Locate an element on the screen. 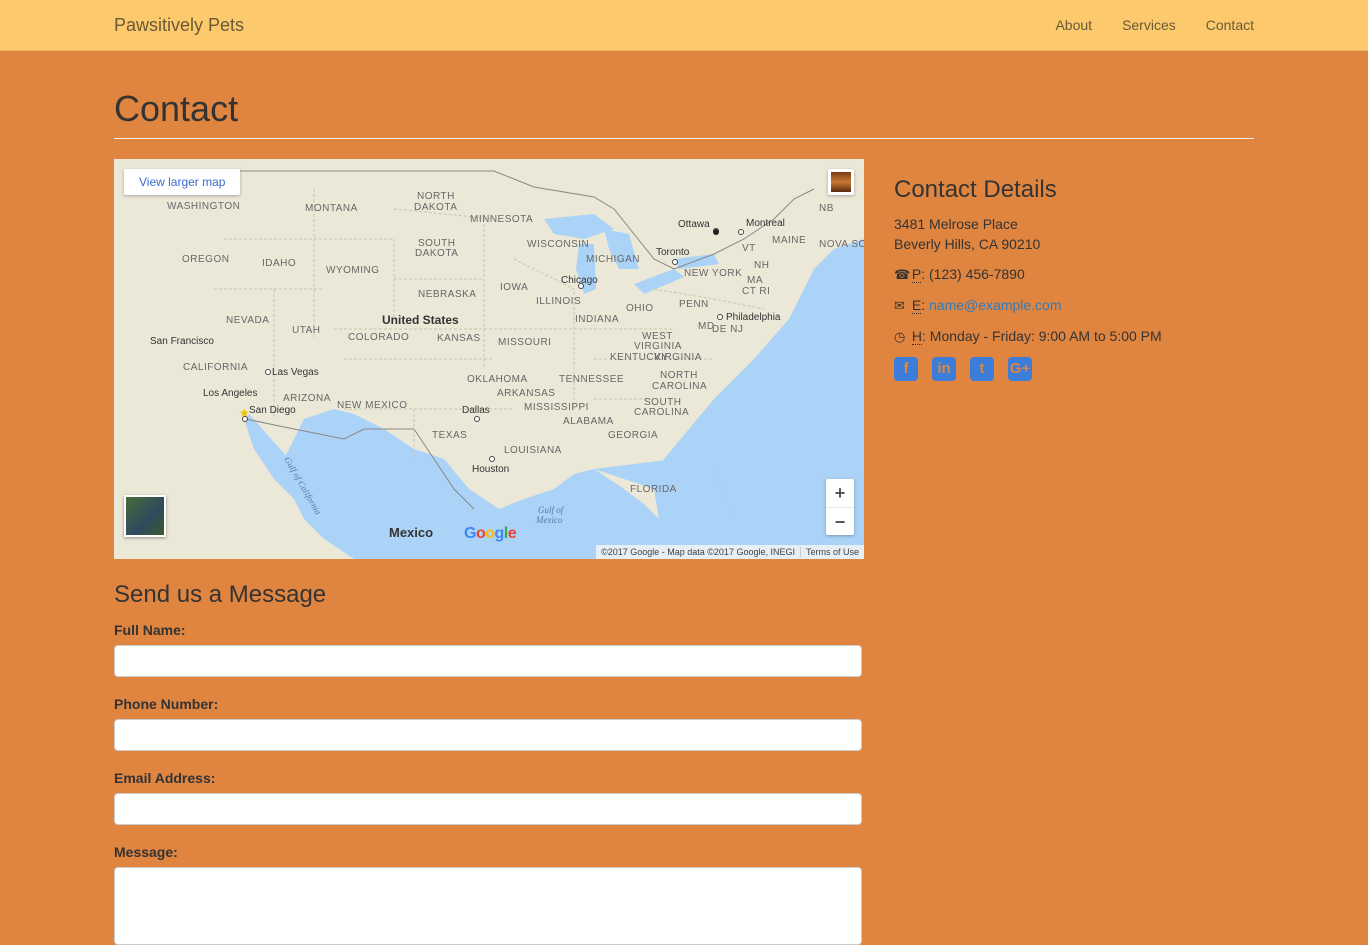 The width and height of the screenshot is (1368, 945). phone-number-input is located at coordinates (488, 735).